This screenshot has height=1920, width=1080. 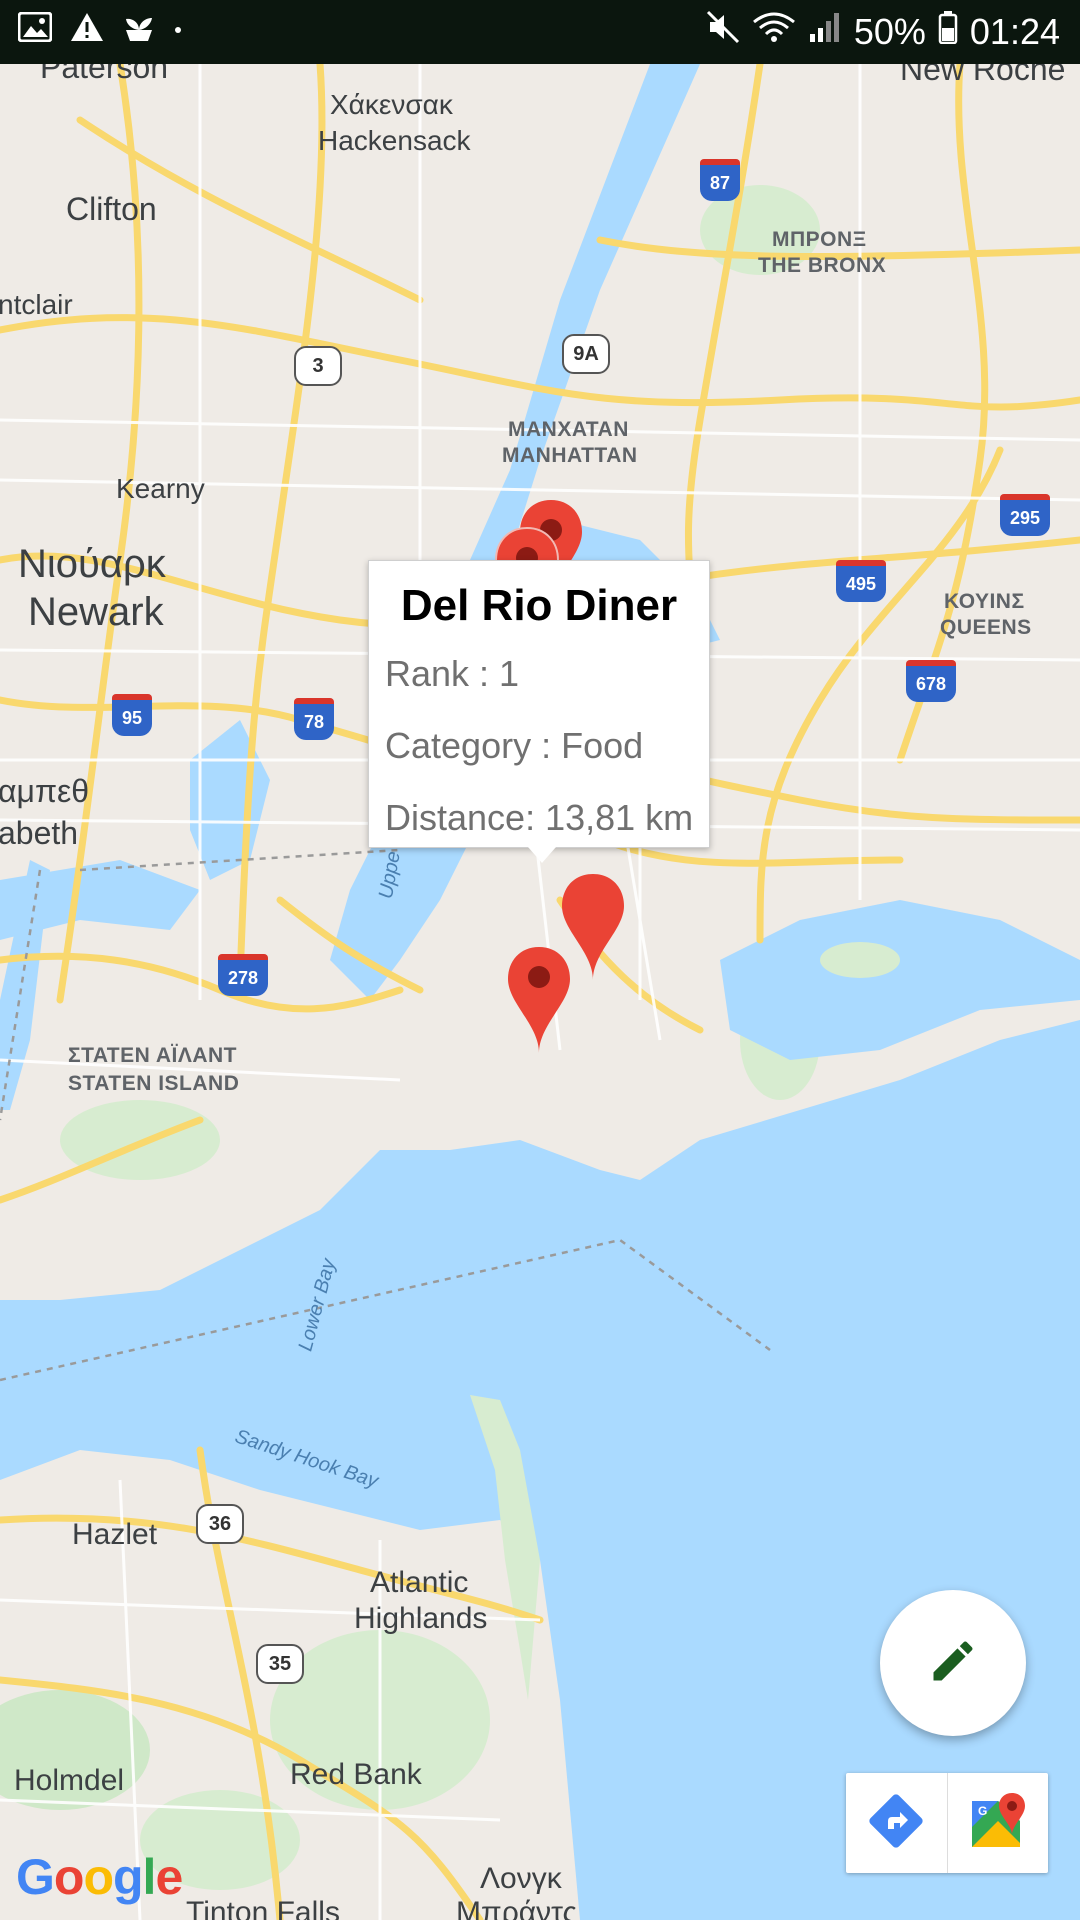 I want to click on interstate-87-icon: 87, so click(x=720, y=180).